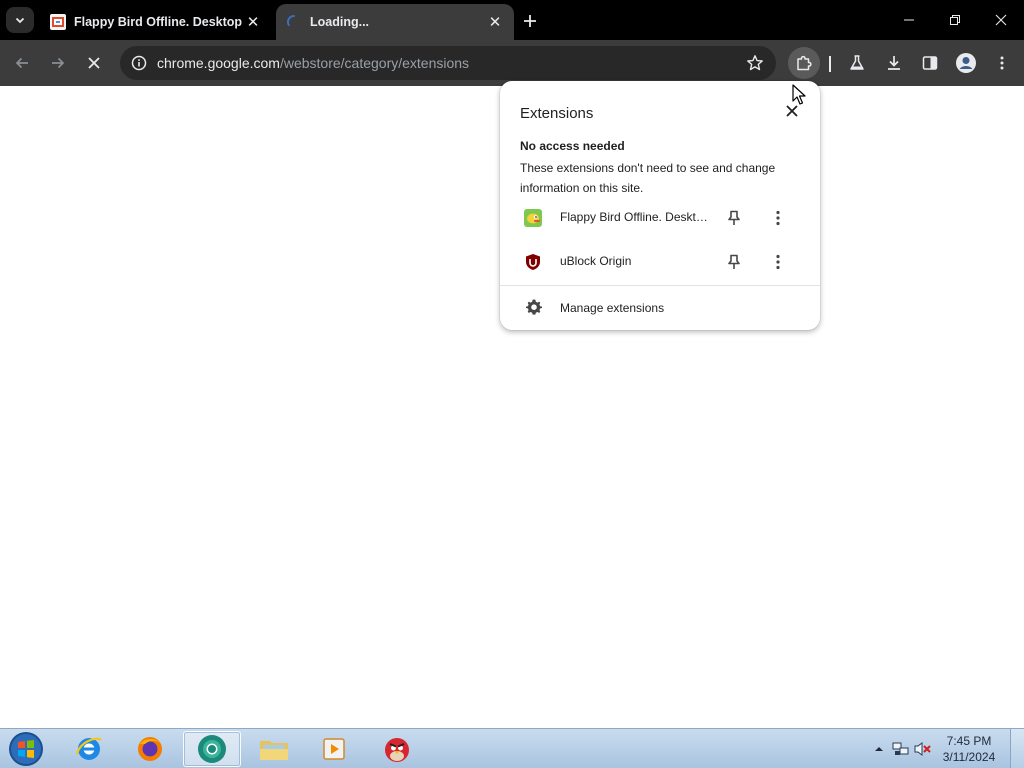 The width and height of the screenshot is (1024, 768). I want to click on system-clock: 7:45 PM 3/11/2024, so click(969, 749).